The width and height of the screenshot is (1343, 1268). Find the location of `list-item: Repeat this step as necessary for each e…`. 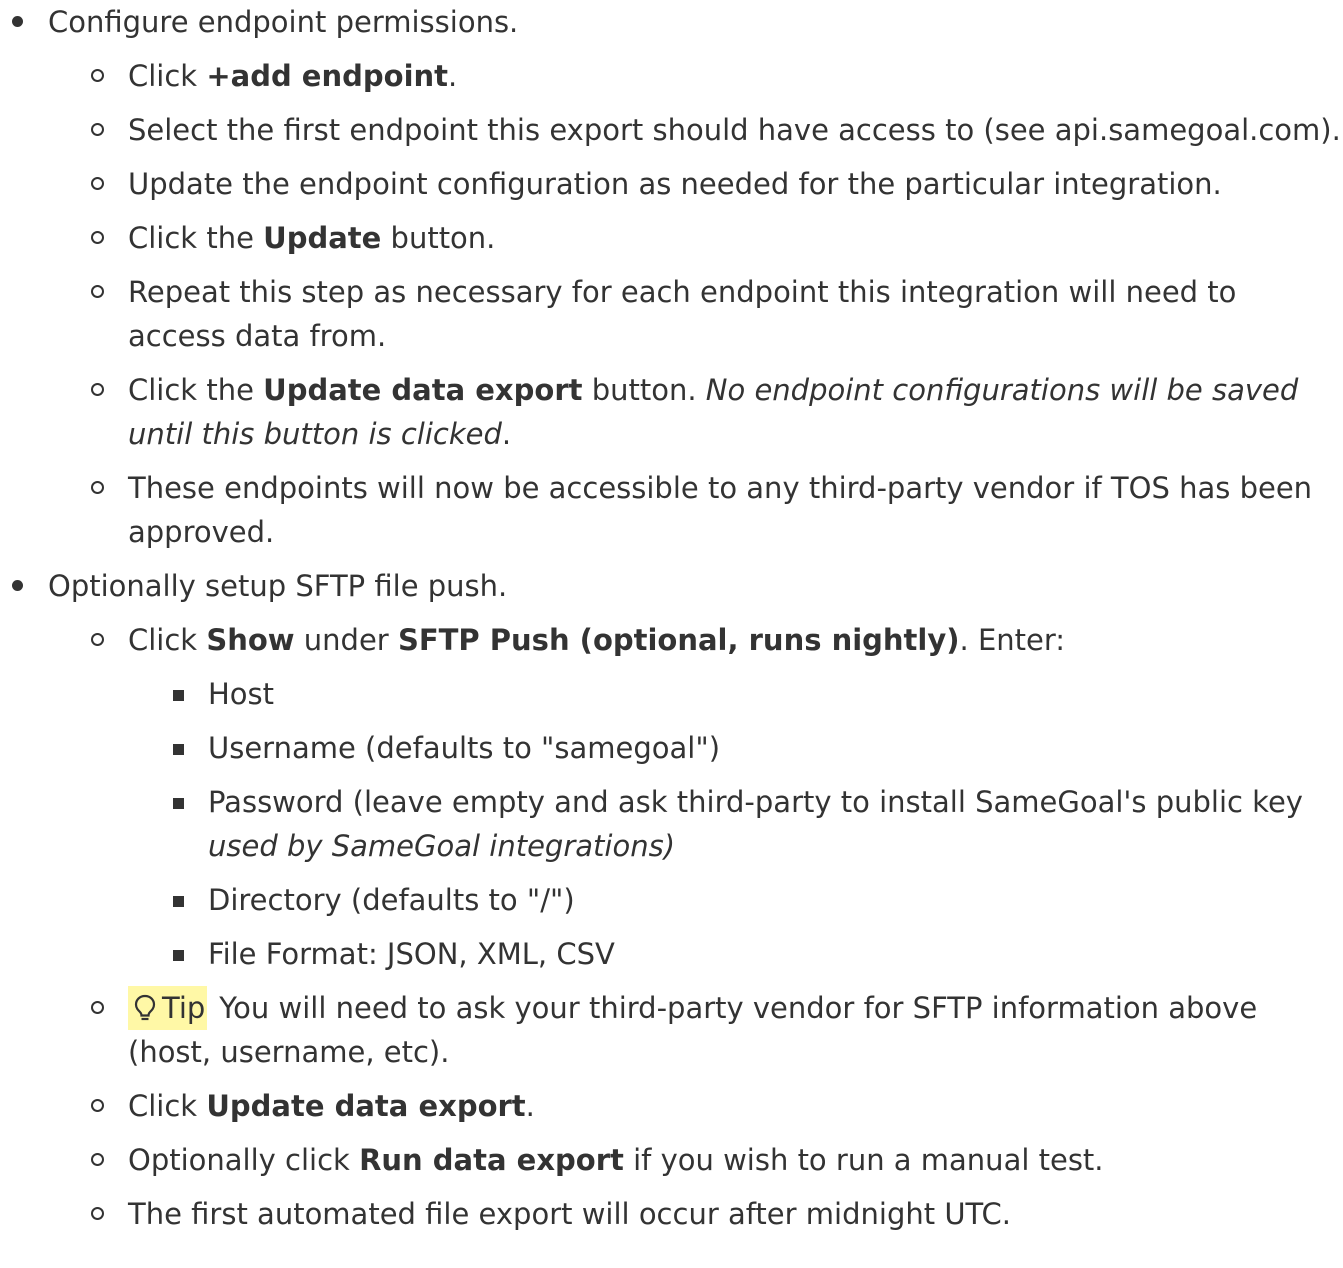

list-item: Repeat this step as necessary for each e… is located at coordinates (711, 314).